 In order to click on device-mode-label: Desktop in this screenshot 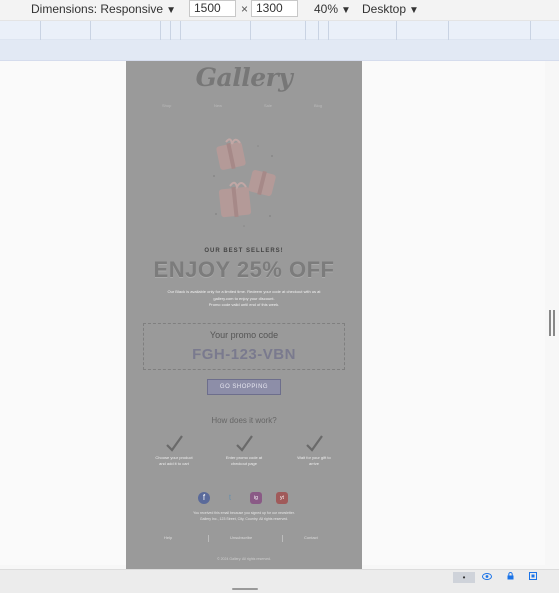, I will do `click(384, 9)`.